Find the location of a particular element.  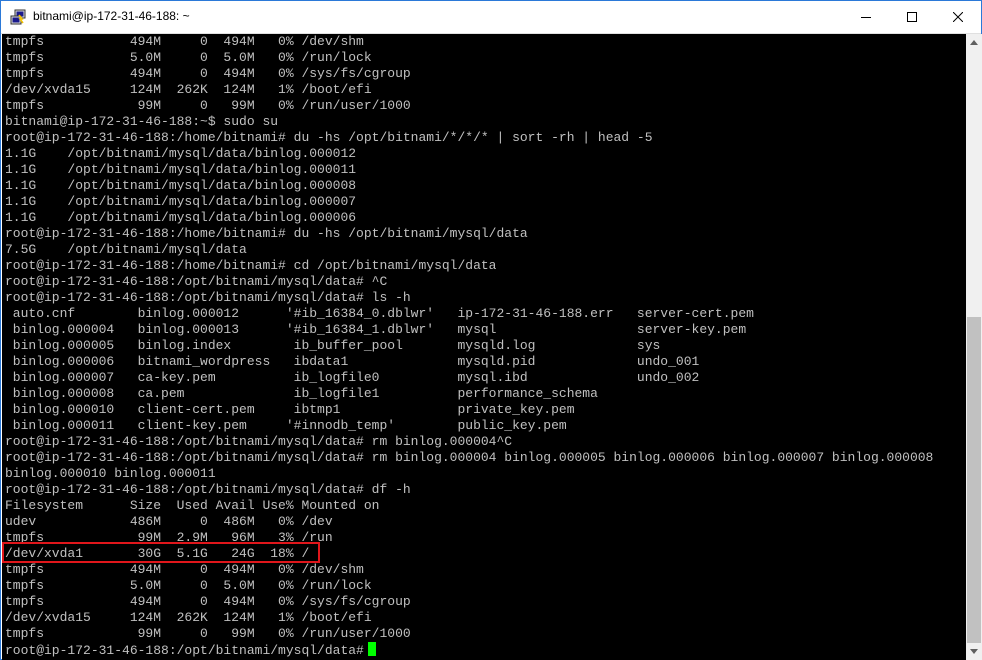

terminal-line: 7.5G /opt/bitnami/mysql/data is located at coordinates (126, 249).